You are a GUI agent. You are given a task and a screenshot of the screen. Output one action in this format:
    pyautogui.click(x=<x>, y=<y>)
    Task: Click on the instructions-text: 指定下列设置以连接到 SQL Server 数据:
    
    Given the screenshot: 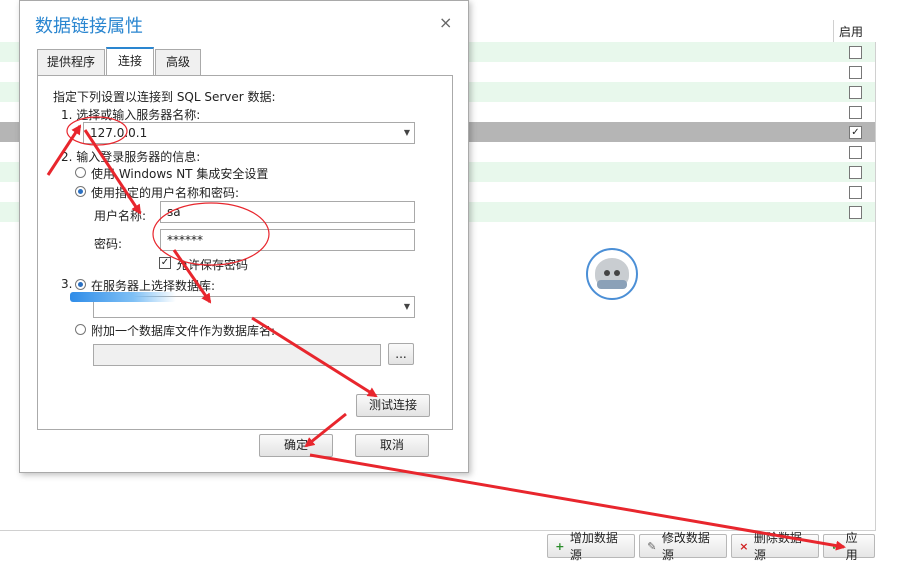 What is the action you would take?
    pyautogui.click(x=164, y=97)
    